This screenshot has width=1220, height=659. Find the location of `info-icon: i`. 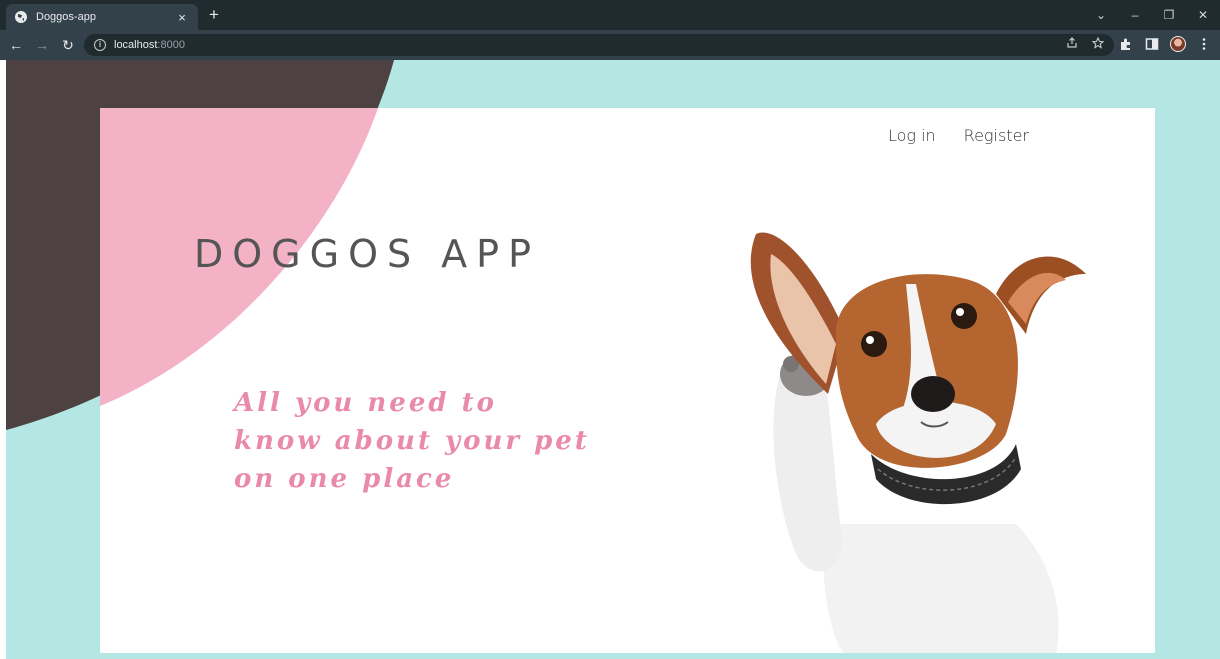

info-icon: i is located at coordinates (100, 45).